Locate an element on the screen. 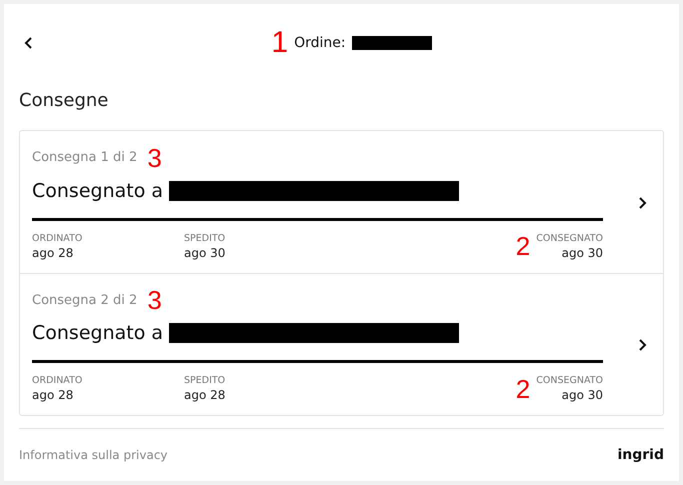 The image size is (683, 485). delivery-label: Consegna 2 di 2 is located at coordinates (85, 300).